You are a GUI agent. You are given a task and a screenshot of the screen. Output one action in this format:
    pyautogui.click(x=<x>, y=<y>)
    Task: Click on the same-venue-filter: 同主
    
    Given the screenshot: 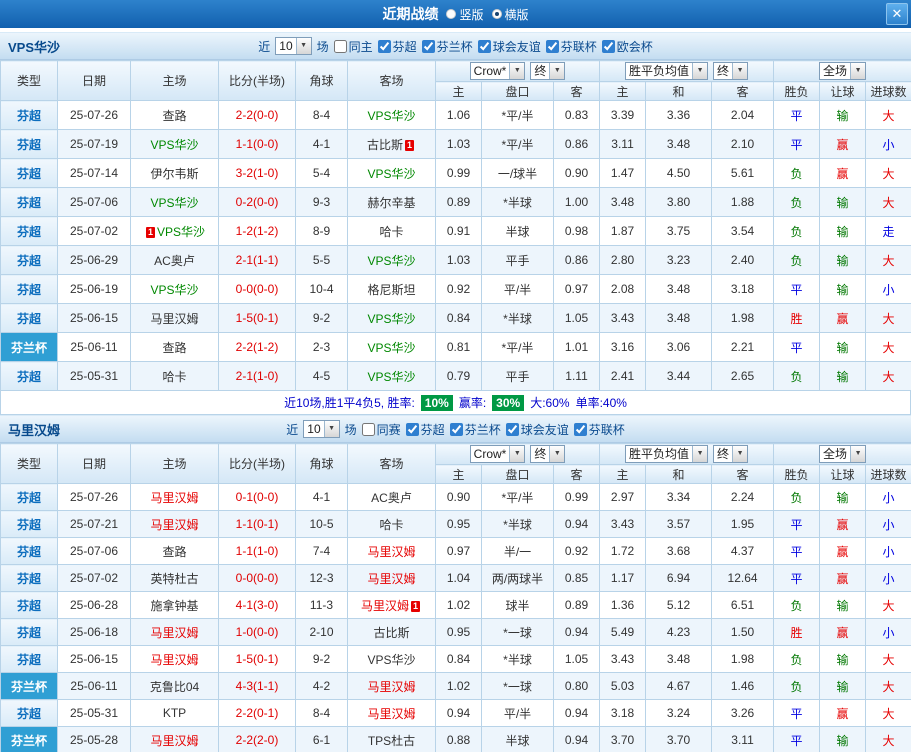 What is the action you would take?
    pyautogui.click(x=353, y=46)
    